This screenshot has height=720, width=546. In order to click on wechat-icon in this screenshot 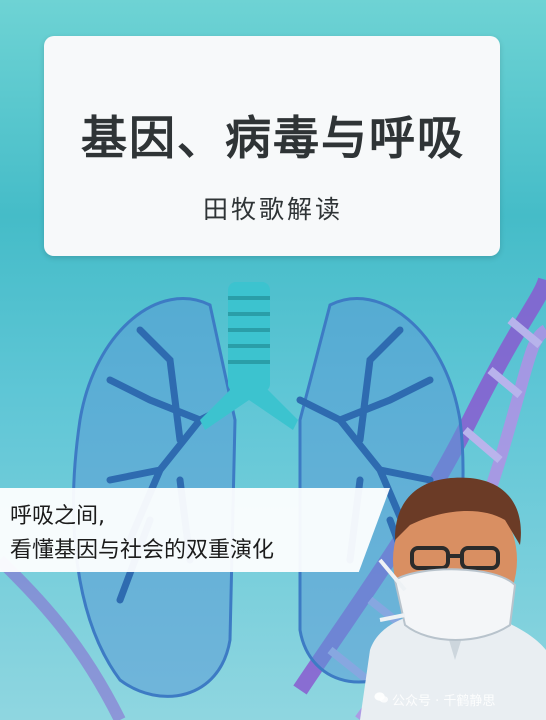, I will do `click(381, 697)`.